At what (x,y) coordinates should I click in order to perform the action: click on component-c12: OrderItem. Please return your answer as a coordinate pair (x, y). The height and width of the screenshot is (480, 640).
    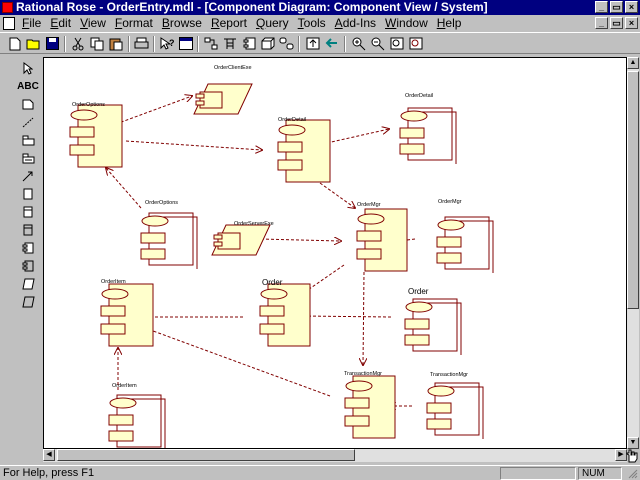
    Looking at the image, I should click on (137, 416).